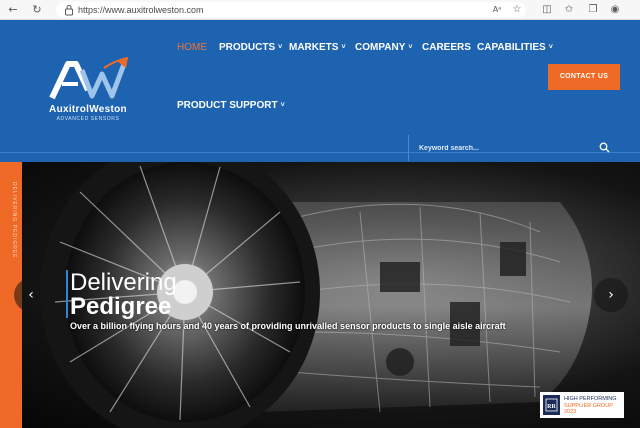  I want to click on search-box, so click(513, 148).